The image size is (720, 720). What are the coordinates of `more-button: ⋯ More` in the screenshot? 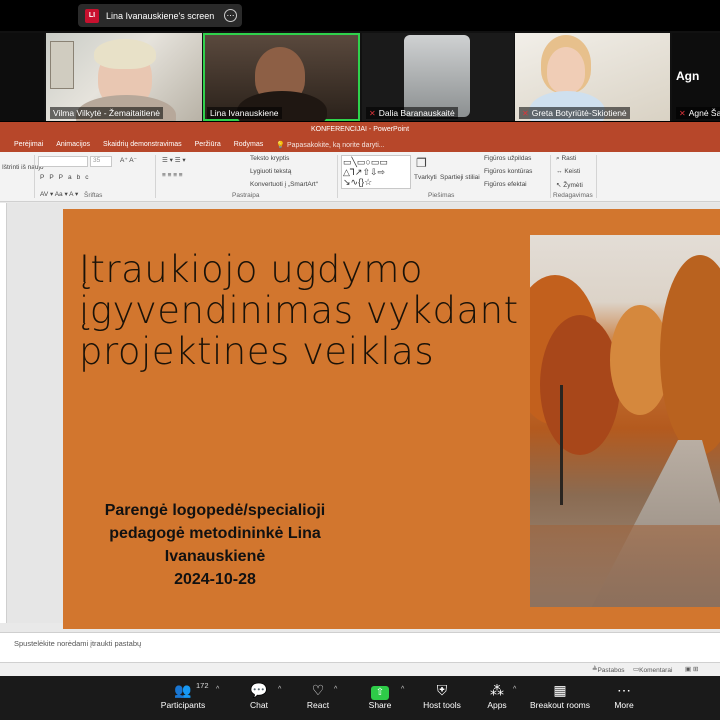 It's located at (624, 695).